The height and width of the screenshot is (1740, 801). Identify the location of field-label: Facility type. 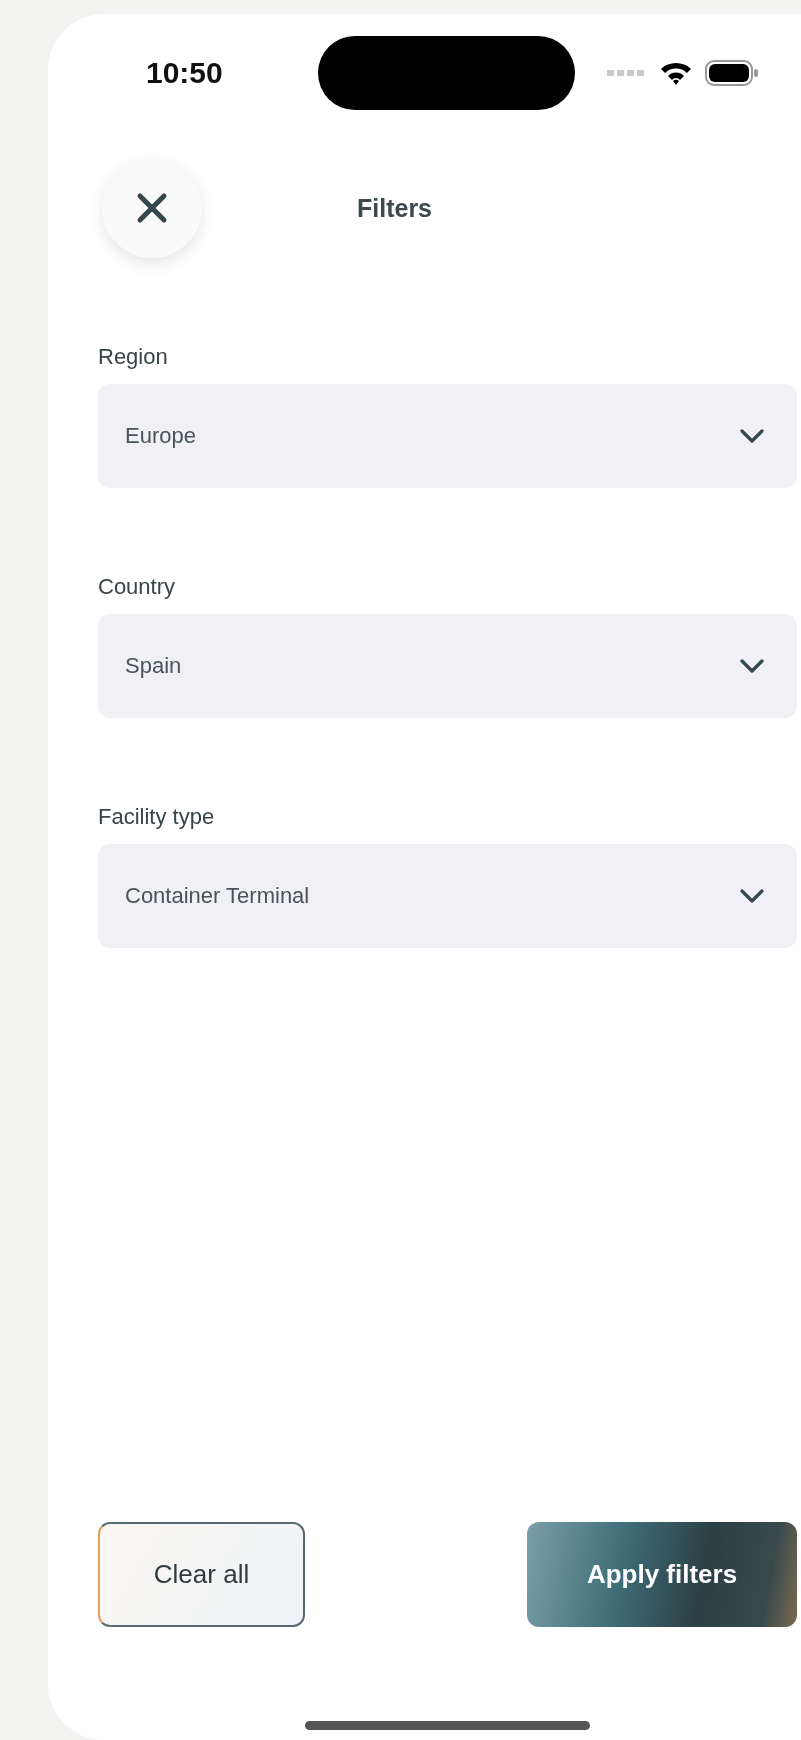
(157, 817).